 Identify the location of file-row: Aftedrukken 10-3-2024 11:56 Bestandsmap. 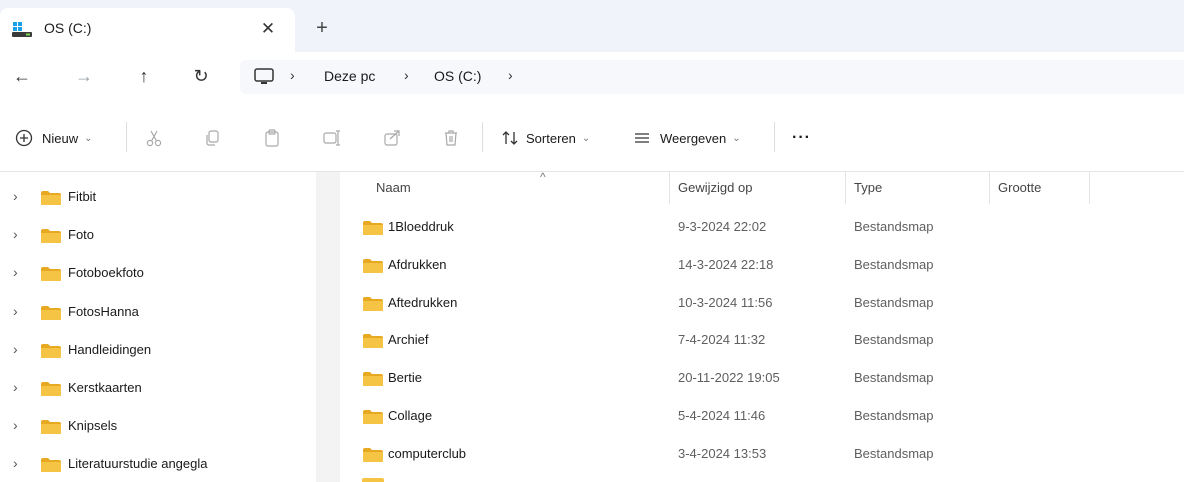
(762, 303).